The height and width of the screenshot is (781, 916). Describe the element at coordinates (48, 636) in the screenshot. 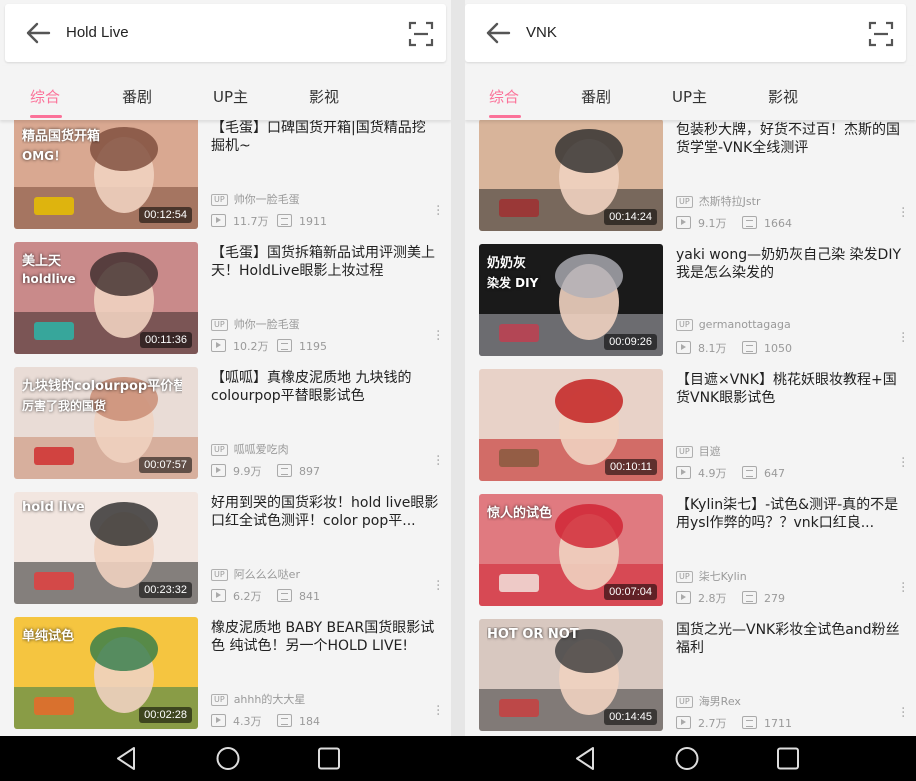

I see `thumbnail-caption: 单纯试色` at that location.